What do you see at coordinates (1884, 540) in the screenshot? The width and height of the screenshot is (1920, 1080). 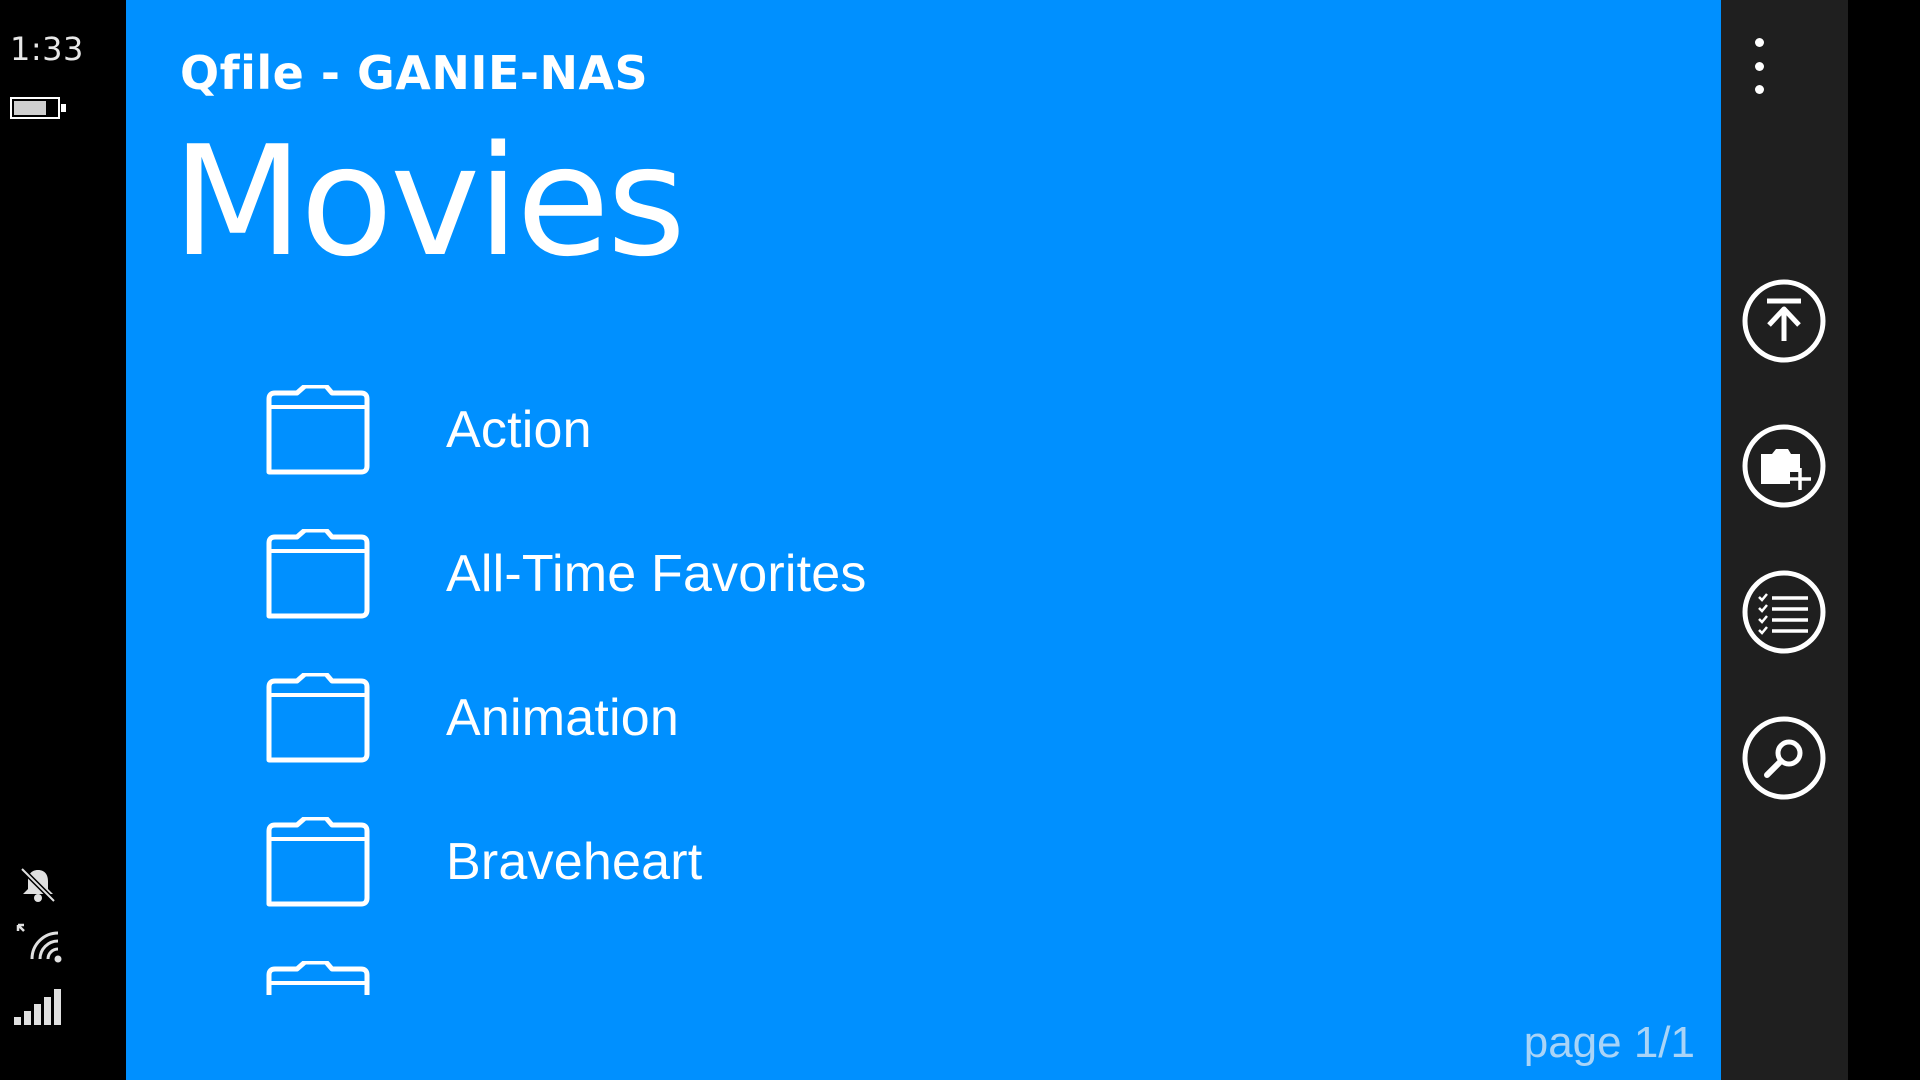 I see `right-edge` at bounding box center [1884, 540].